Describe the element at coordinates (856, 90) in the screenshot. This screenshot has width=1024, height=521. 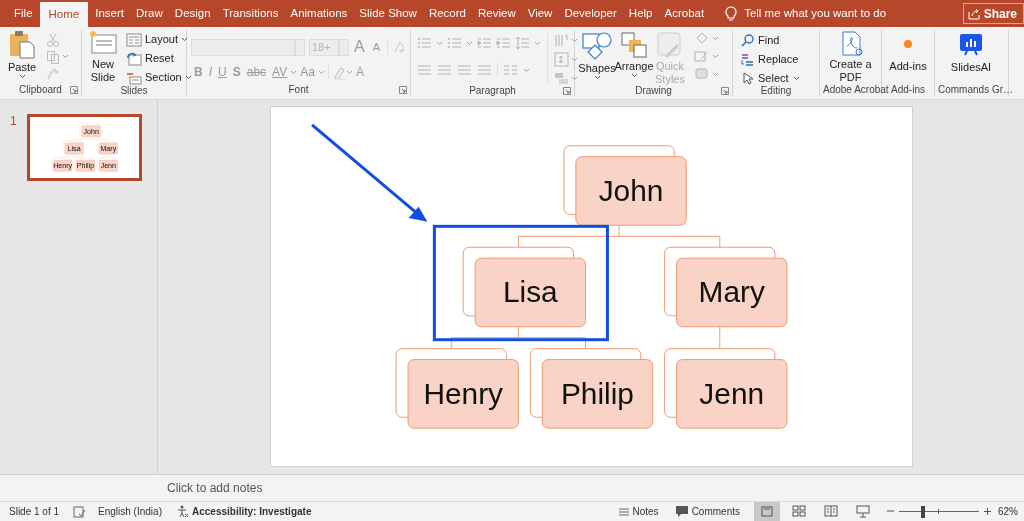
I see `group-label: Adobe Acrobat` at that location.